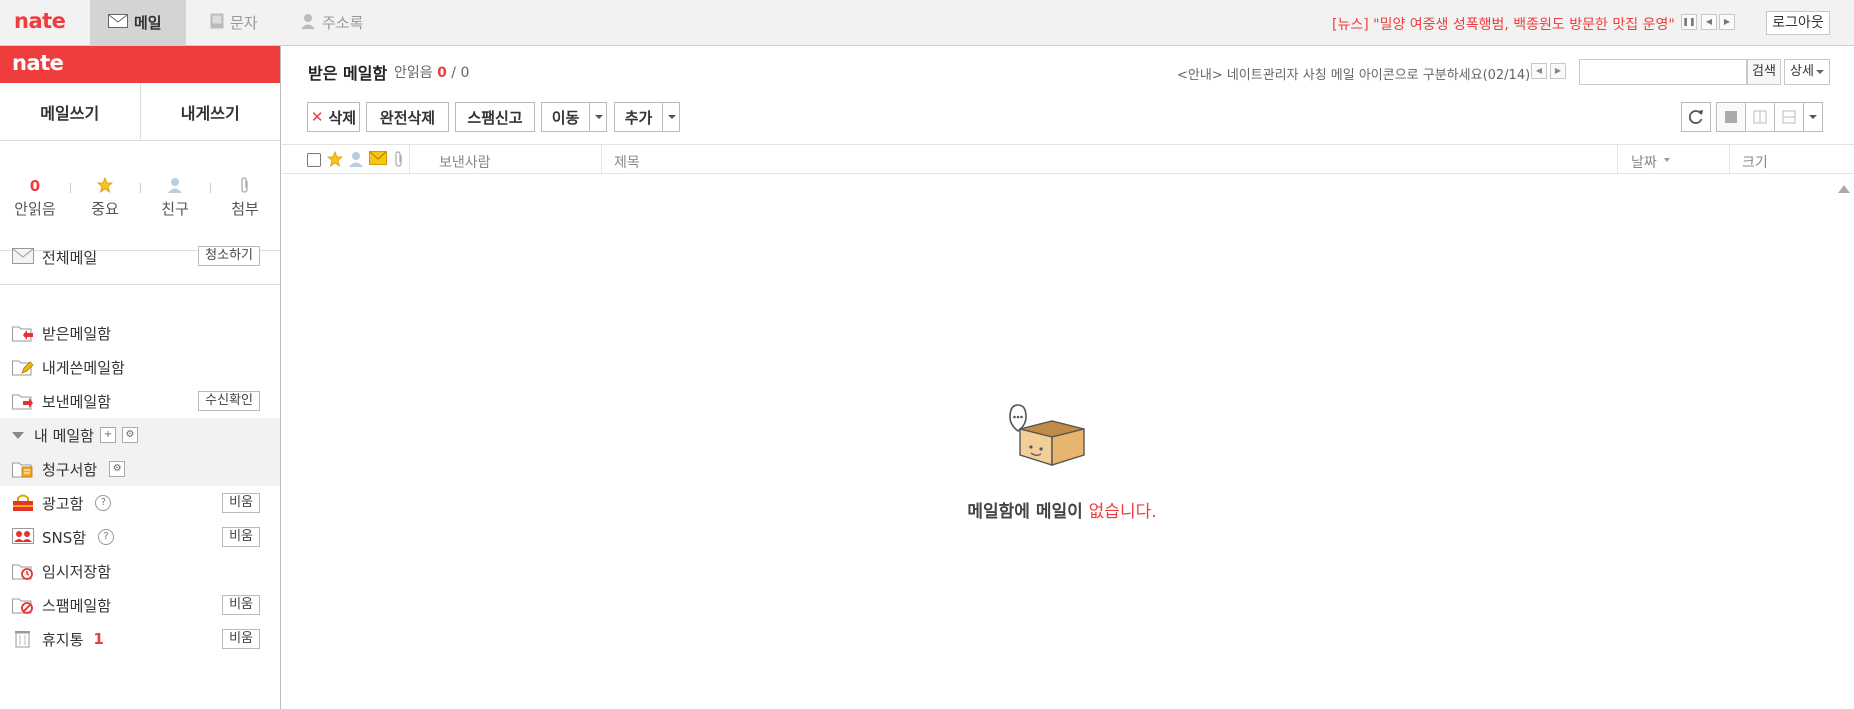  What do you see at coordinates (229, 401) in the screenshot?
I see `read-receipt-button: 수신확인` at bounding box center [229, 401].